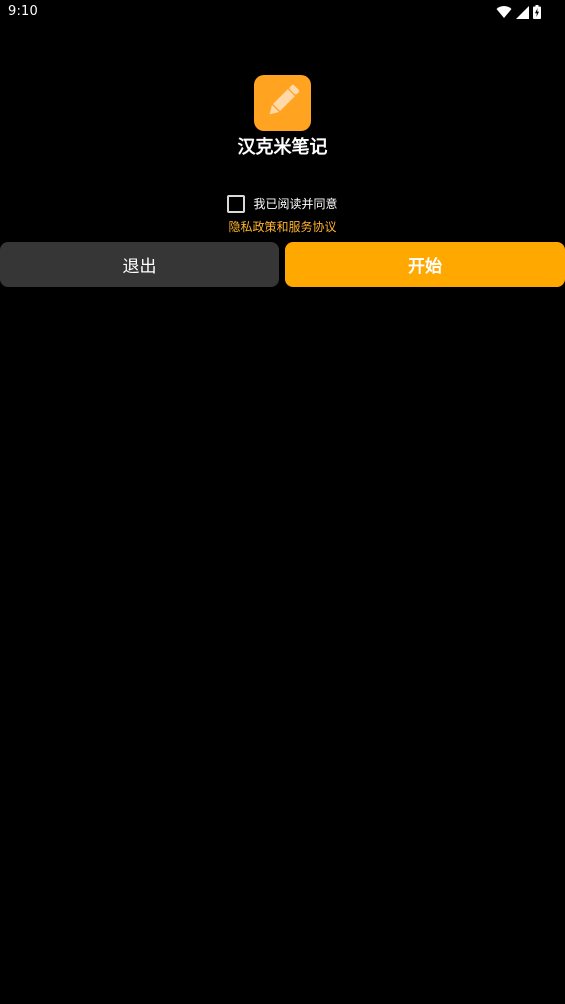 The width and height of the screenshot is (565, 1004). What do you see at coordinates (236, 204) in the screenshot?
I see `agreement-checkbox` at bounding box center [236, 204].